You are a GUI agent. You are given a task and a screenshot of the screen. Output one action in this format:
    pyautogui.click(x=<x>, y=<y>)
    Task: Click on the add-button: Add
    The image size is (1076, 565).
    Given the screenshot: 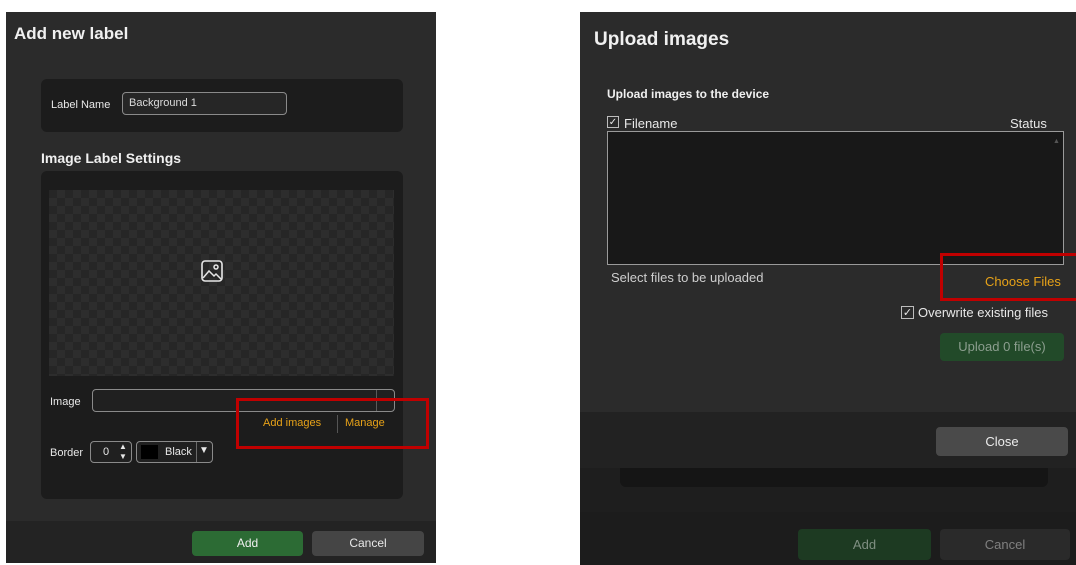 What is the action you would take?
    pyautogui.click(x=247, y=543)
    